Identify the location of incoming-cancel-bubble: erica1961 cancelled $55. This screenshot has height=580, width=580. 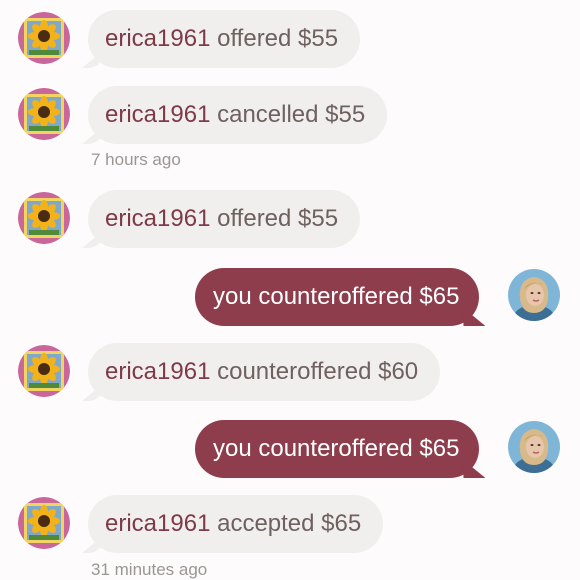
(238, 115).